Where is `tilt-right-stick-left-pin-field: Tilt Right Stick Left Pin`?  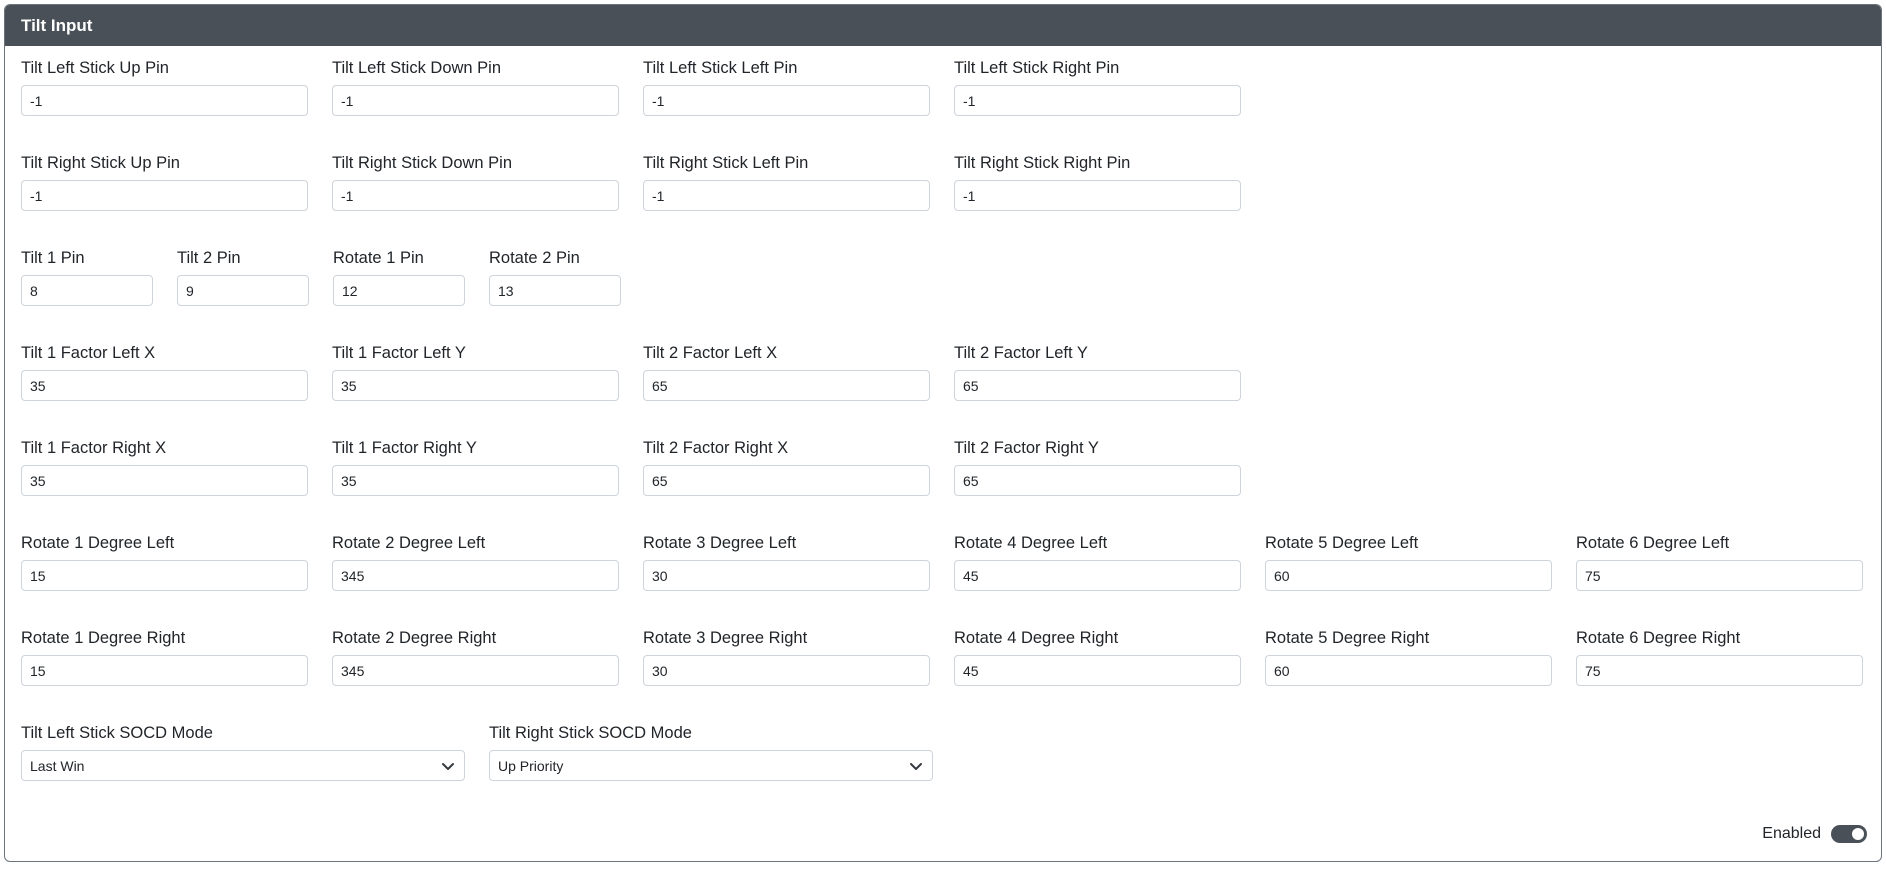 tilt-right-stick-left-pin-field: Tilt Right Stick Left Pin is located at coordinates (786, 182).